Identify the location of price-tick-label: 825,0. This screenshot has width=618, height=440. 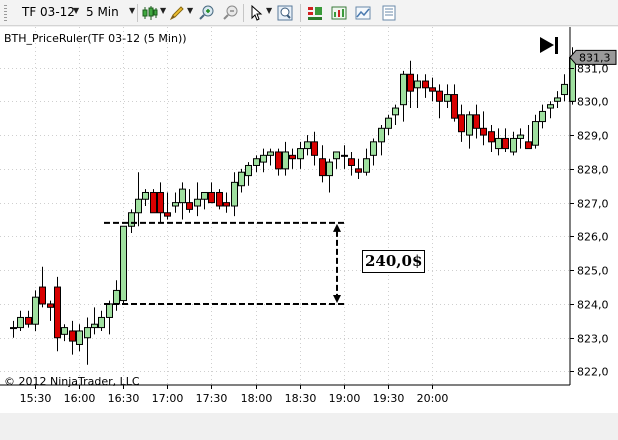
(593, 271).